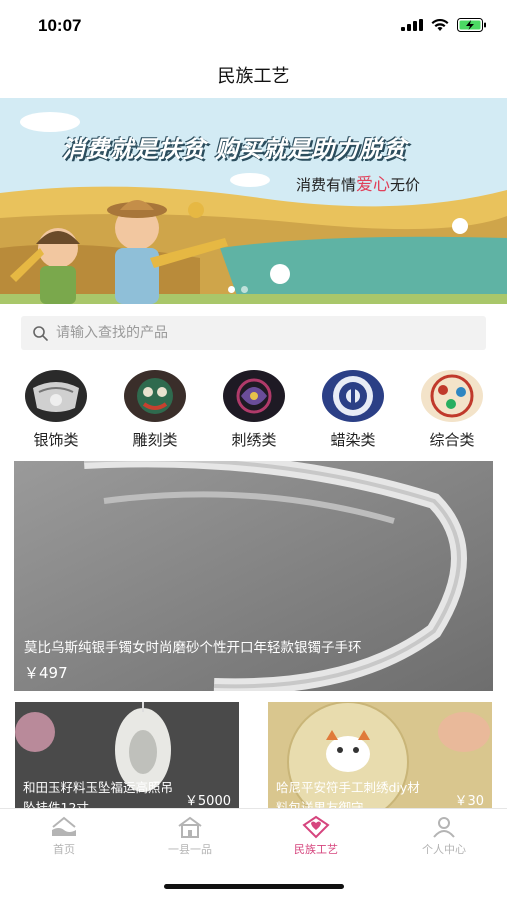 This screenshot has width=507, height=900. Describe the element at coordinates (440, 24) in the screenshot. I see `wifi-icon` at that location.